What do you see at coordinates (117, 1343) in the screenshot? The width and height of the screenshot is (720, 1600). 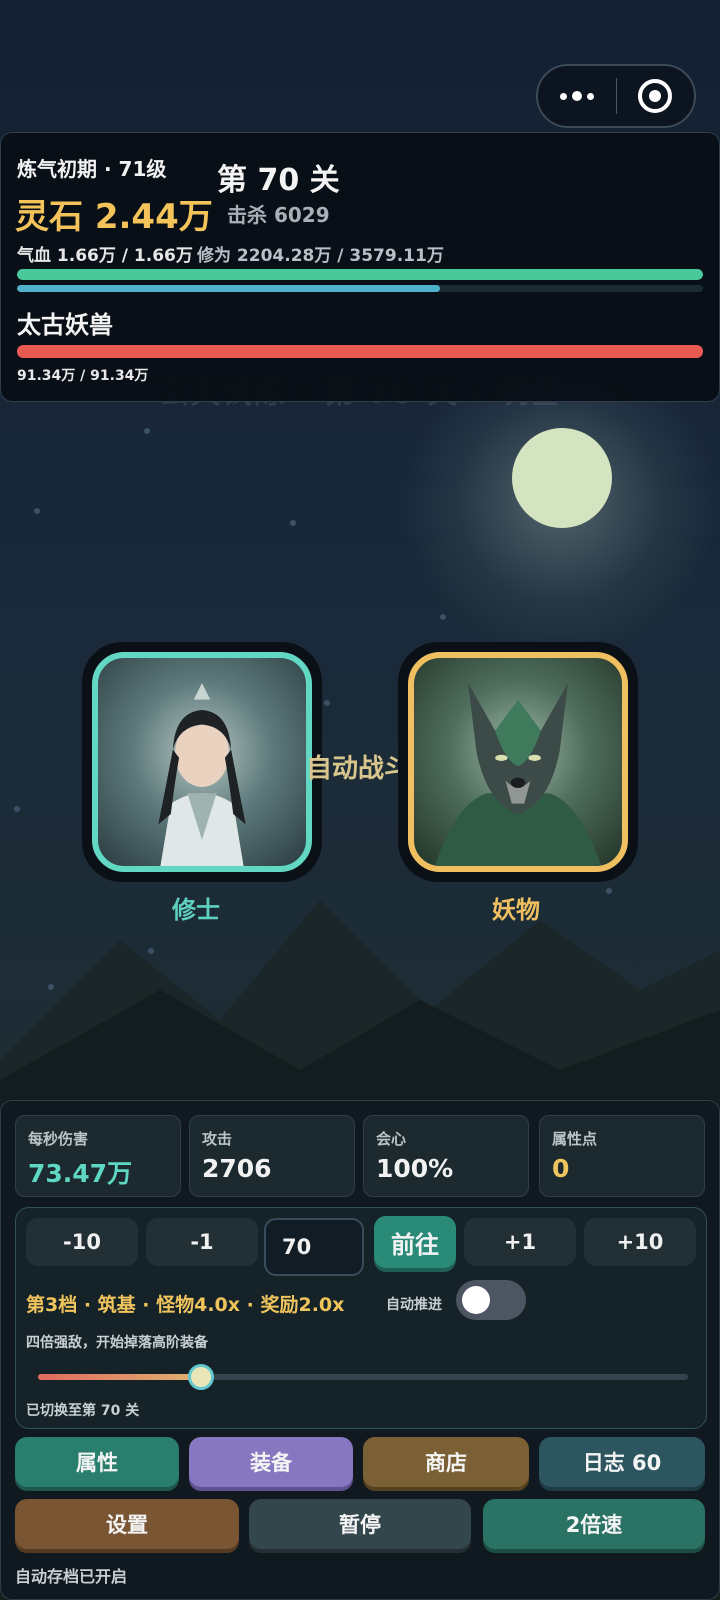 I see `tier-tip: 四倍强敌，开始掉落高阶装备` at bounding box center [117, 1343].